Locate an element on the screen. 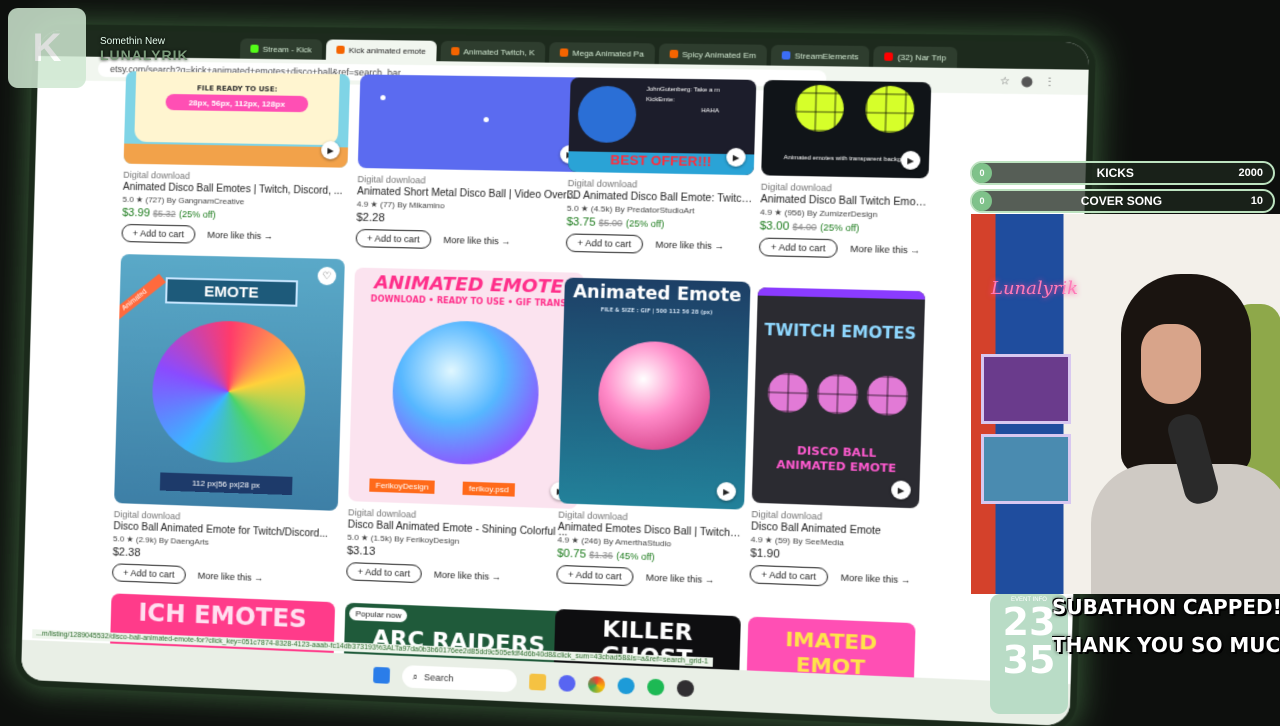 Image resolution: width=1280 pixels, height=726 pixels. menu-icon: ⋮ is located at coordinates (1049, 82).